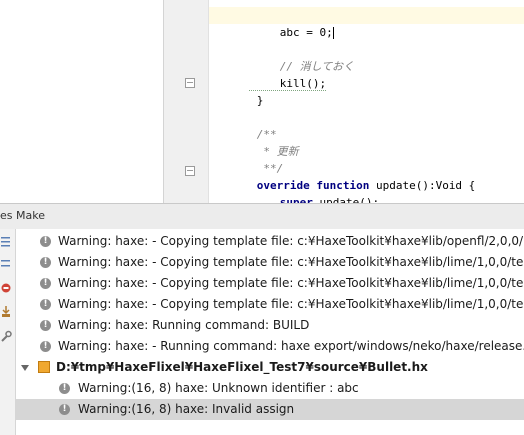  What do you see at coordinates (6, 264) in the screenshot?
I see `collapse-all-icon` at bounding box center [6, 264].